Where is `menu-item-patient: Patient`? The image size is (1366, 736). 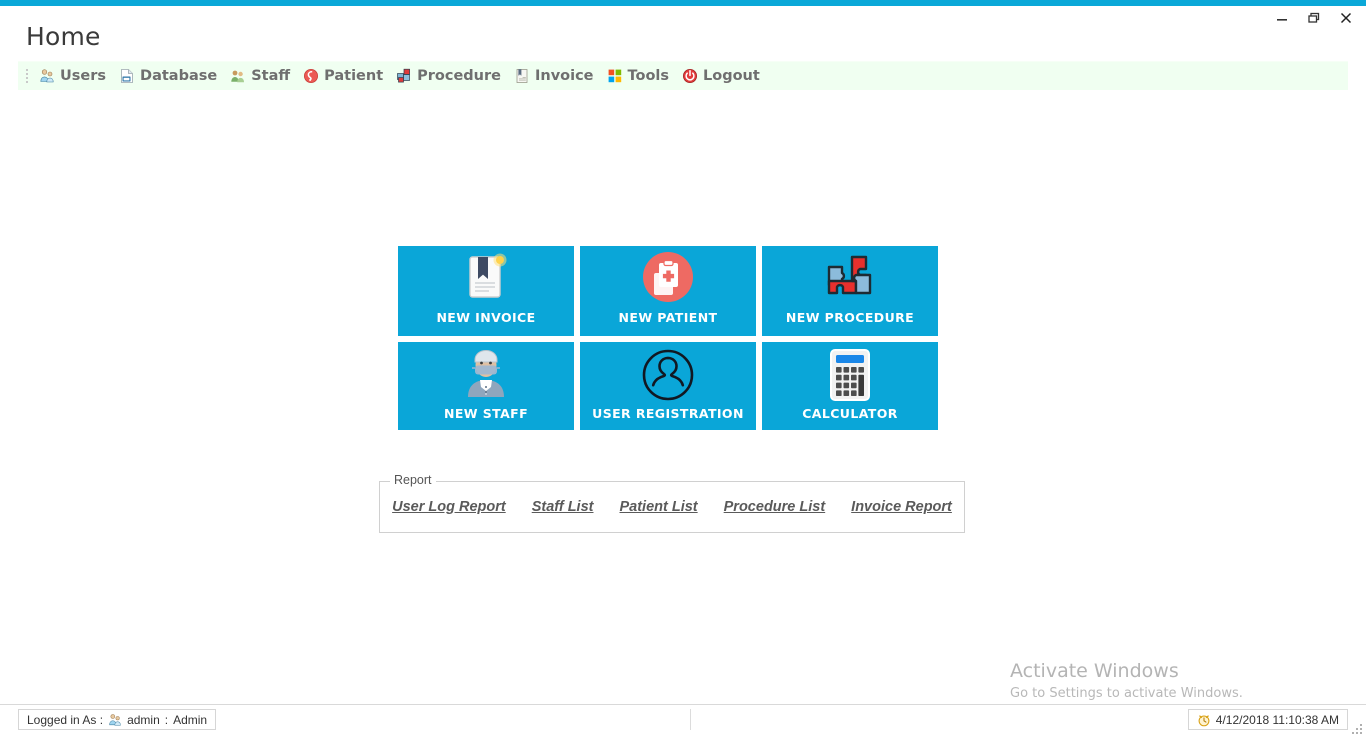 menu-item-patient: Patient is located at coordinates (344, 76).